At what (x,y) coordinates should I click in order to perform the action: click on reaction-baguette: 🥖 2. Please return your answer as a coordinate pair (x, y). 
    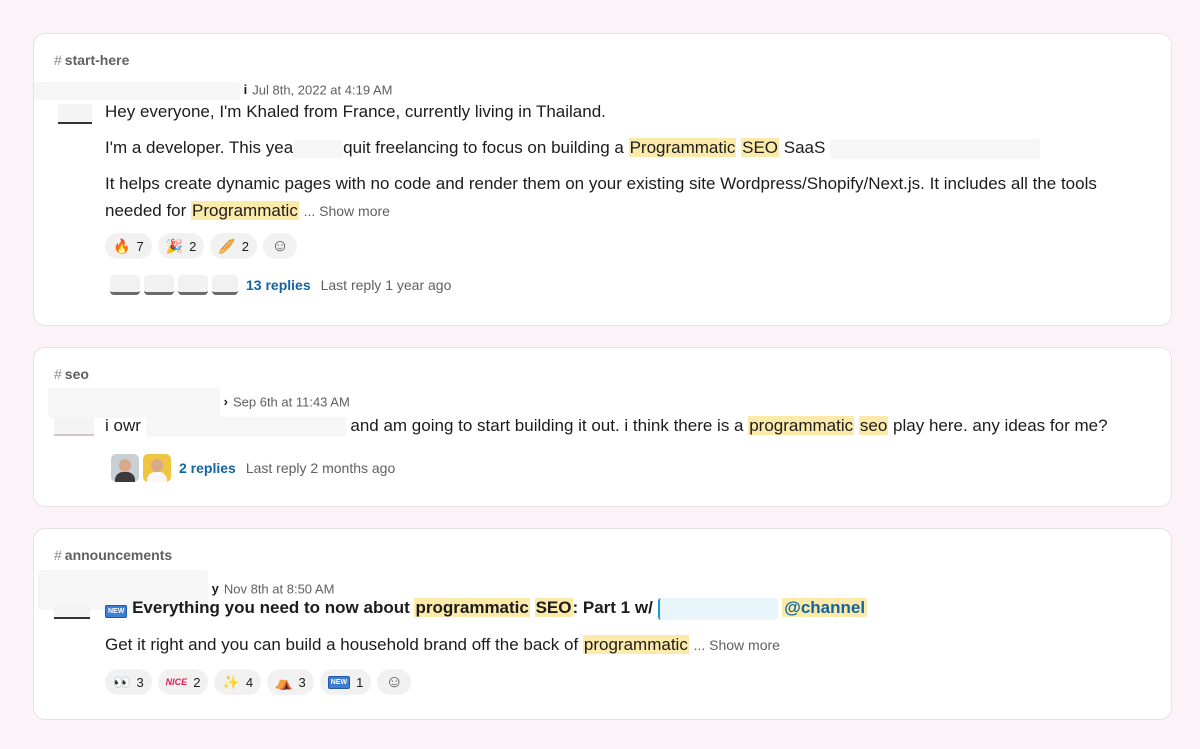
    Looking at the image, I should click on (234, 246).